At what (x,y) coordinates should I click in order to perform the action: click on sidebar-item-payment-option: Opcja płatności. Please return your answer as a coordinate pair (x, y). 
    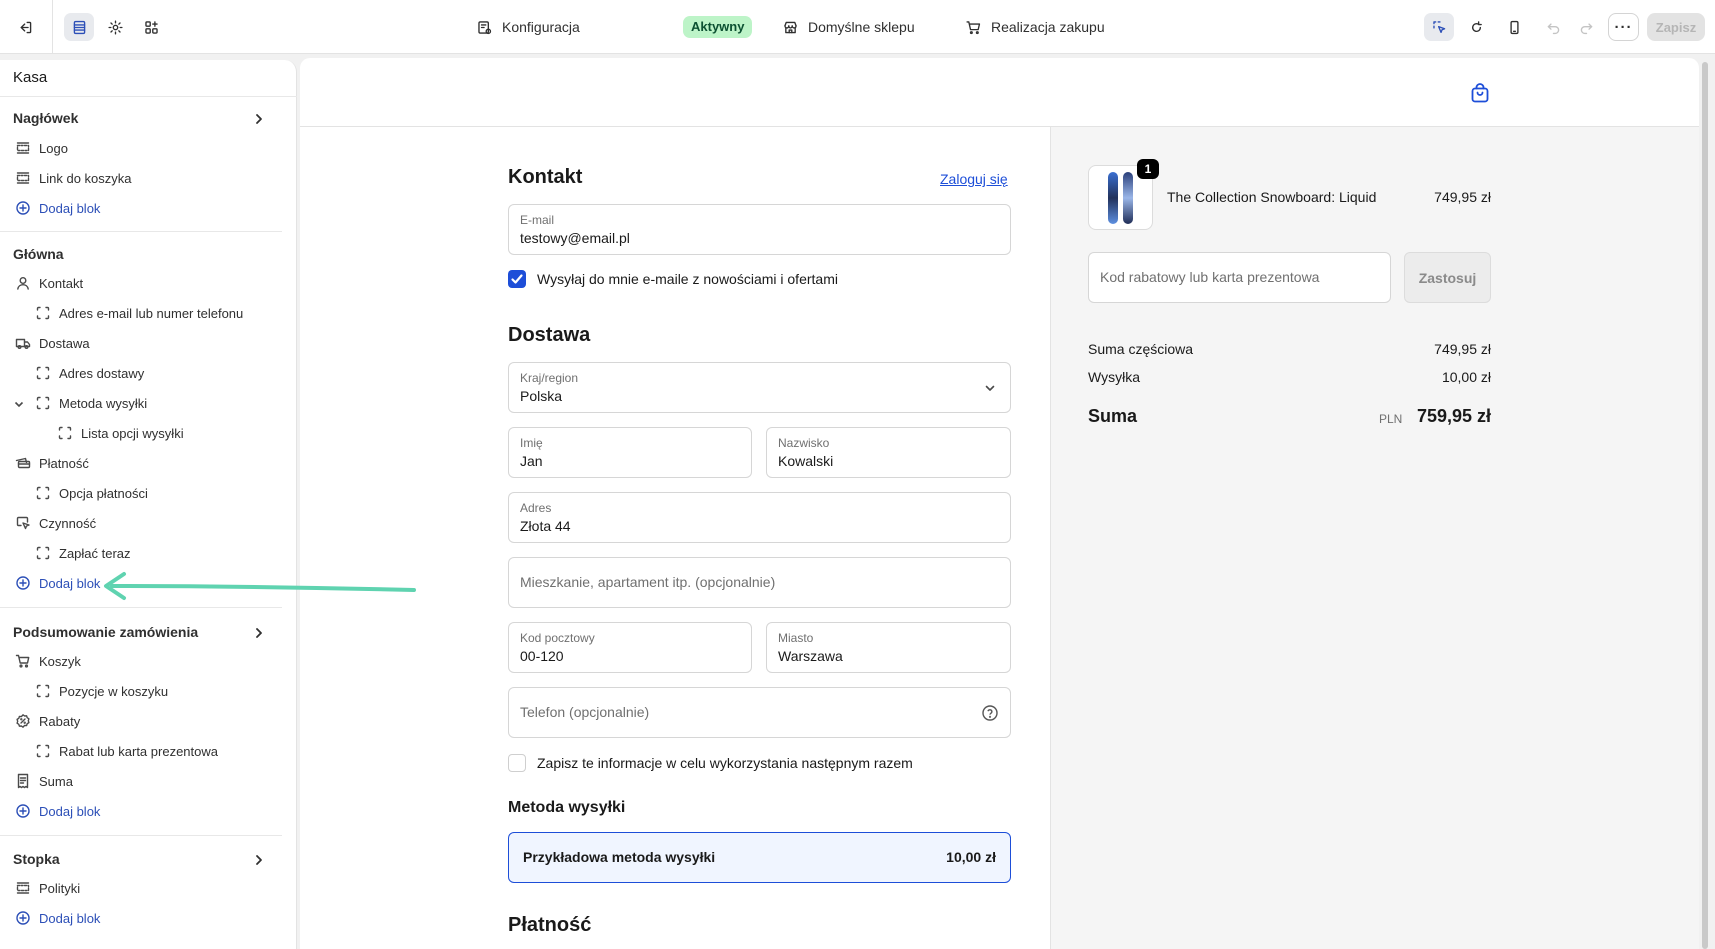
    Looking at the image, I should click on (91, 493).